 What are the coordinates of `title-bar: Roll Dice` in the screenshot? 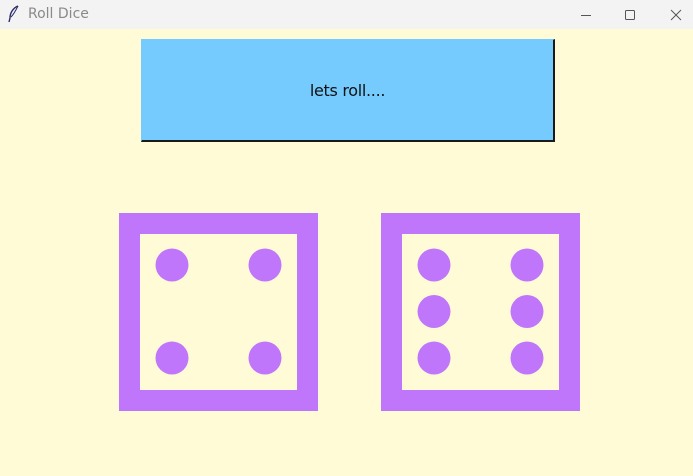 It's located at (346, 14).